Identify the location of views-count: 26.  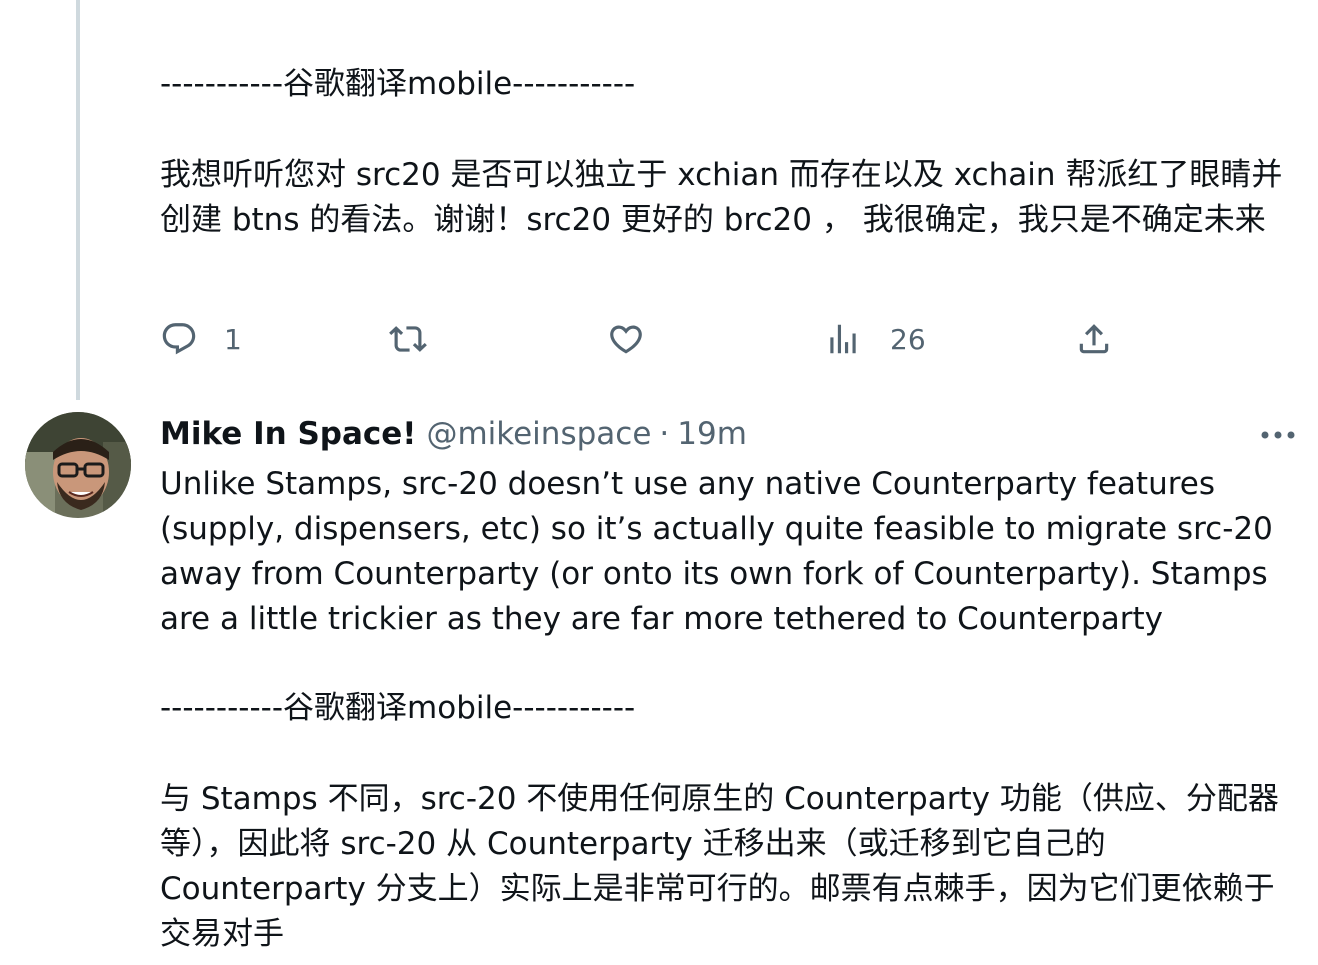
(908, 339).